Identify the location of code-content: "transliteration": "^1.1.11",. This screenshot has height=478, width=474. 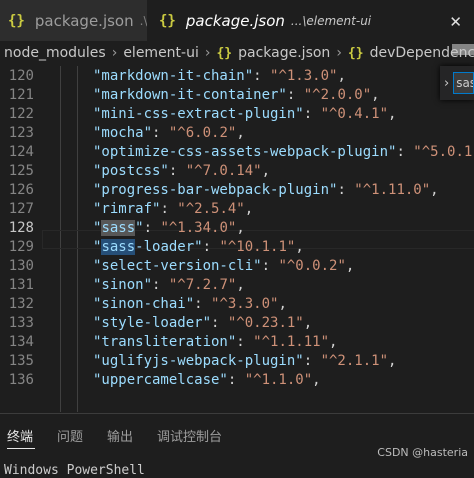
(215, 342).